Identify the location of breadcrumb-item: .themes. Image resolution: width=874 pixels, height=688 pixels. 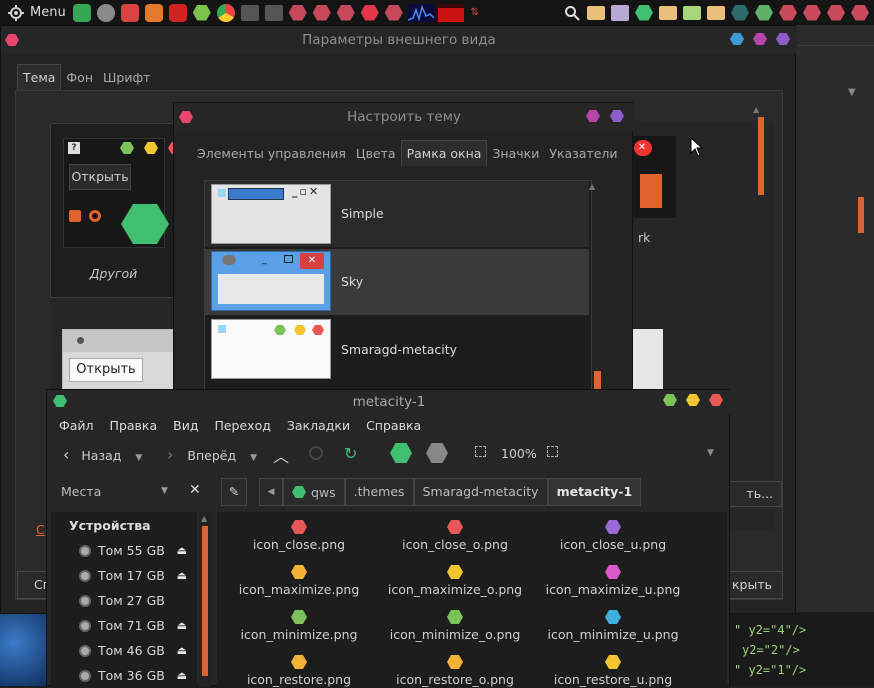
(379, 492).